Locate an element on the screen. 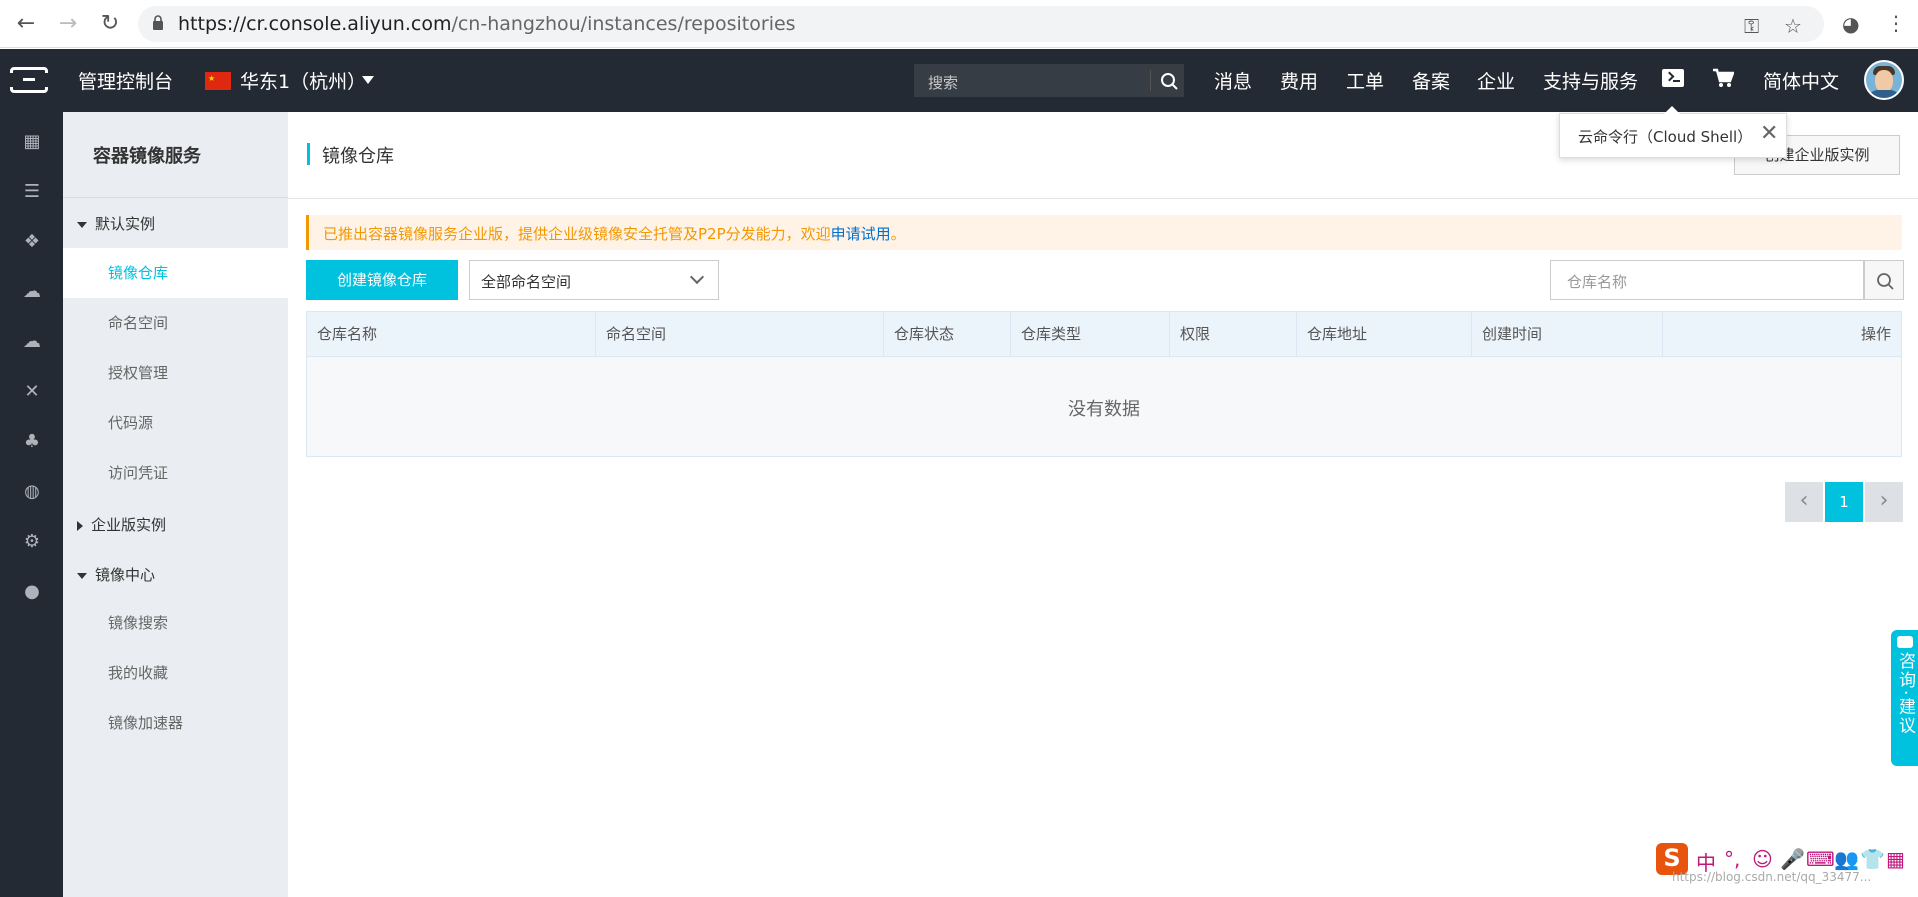  toolbox-icon: ▦ is located at coordinates (1895, 859).